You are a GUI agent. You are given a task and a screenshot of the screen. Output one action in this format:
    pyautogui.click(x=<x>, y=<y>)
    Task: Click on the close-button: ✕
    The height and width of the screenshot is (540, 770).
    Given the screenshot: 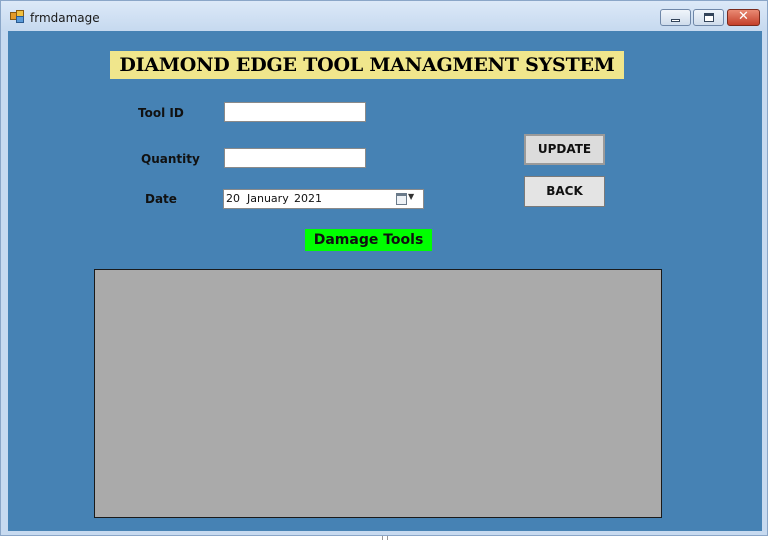 What is the action you would take?
    pyautogui.click(x=743, y=17)
    